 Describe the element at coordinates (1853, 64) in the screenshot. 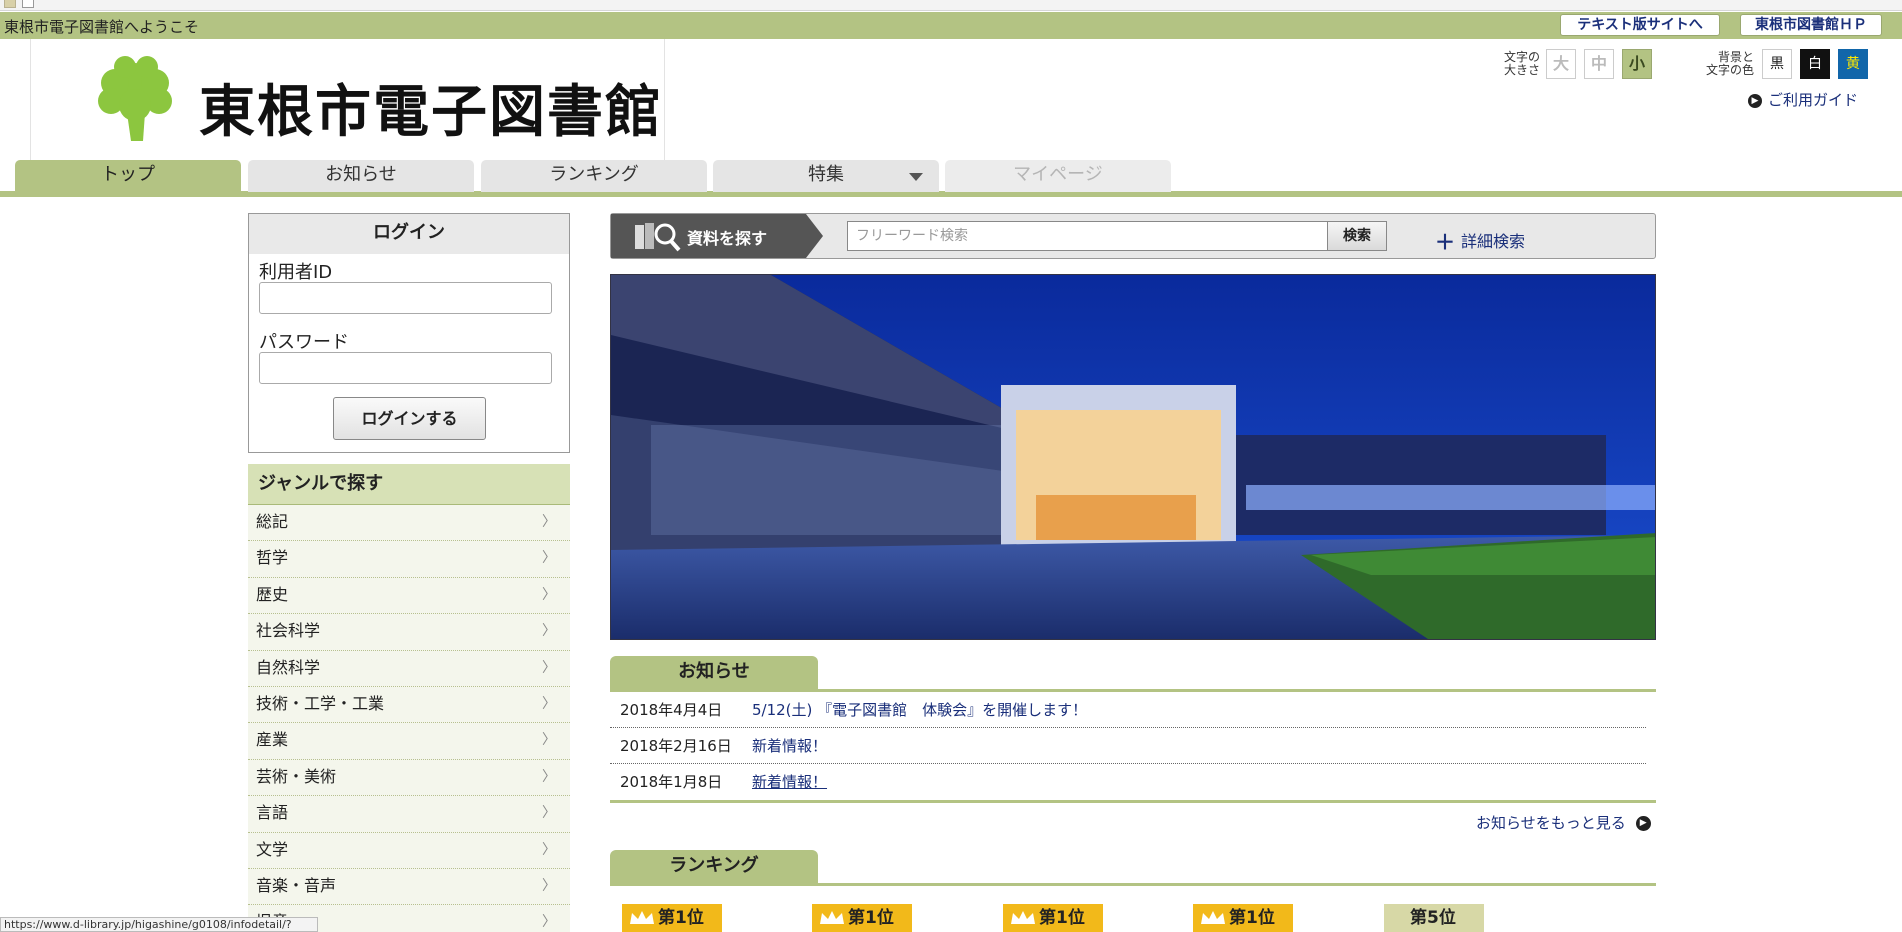

I see `color-yellow-button: 黄` at that location.